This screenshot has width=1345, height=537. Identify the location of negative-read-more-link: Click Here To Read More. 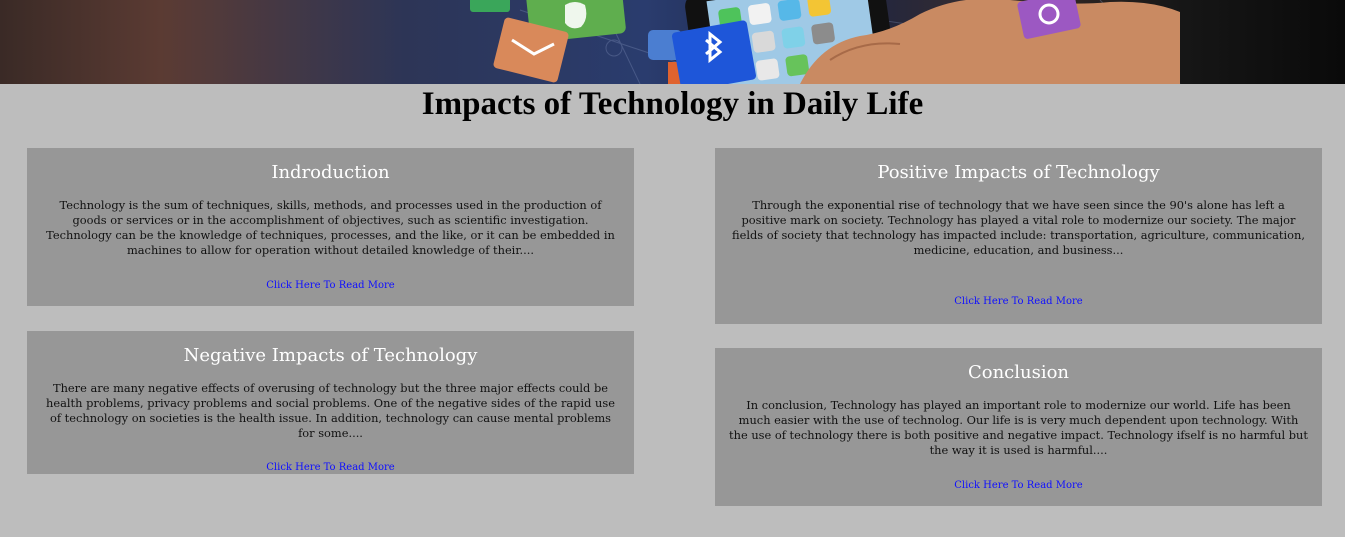
(330, 467).